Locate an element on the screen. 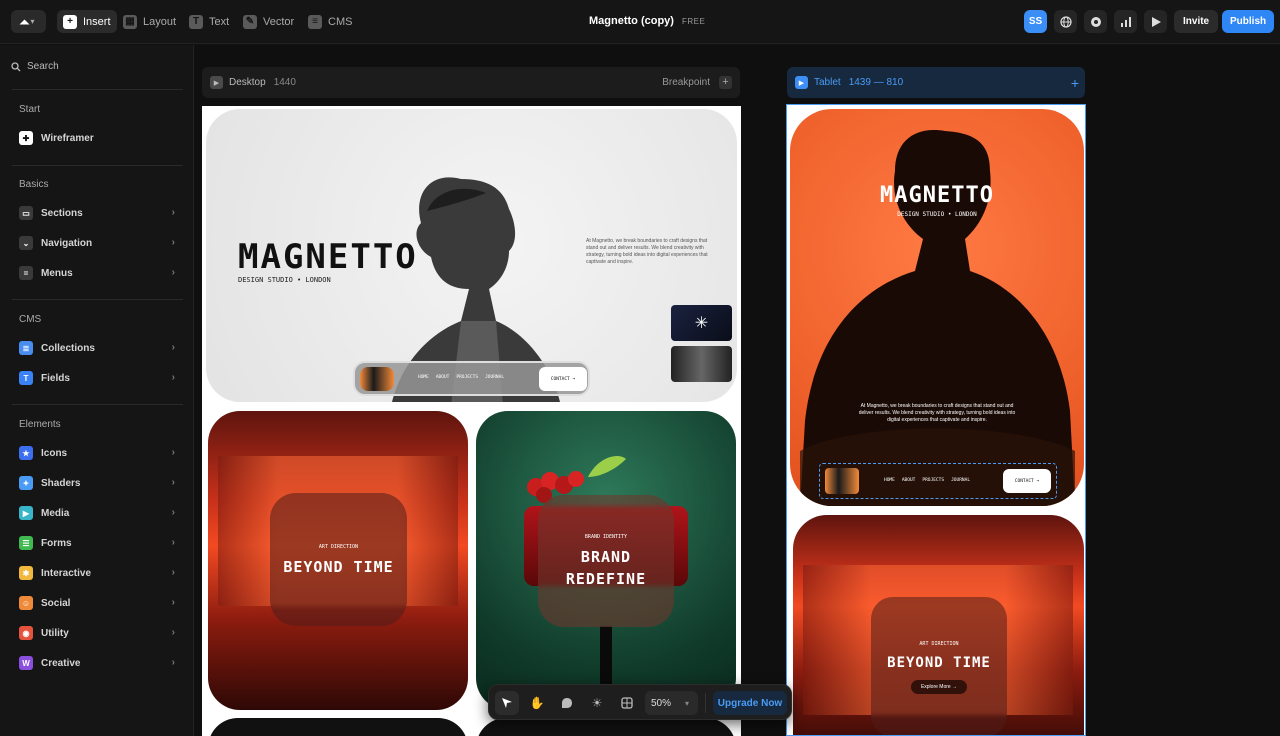  globe-icon is located at coordinates (1065, 21).